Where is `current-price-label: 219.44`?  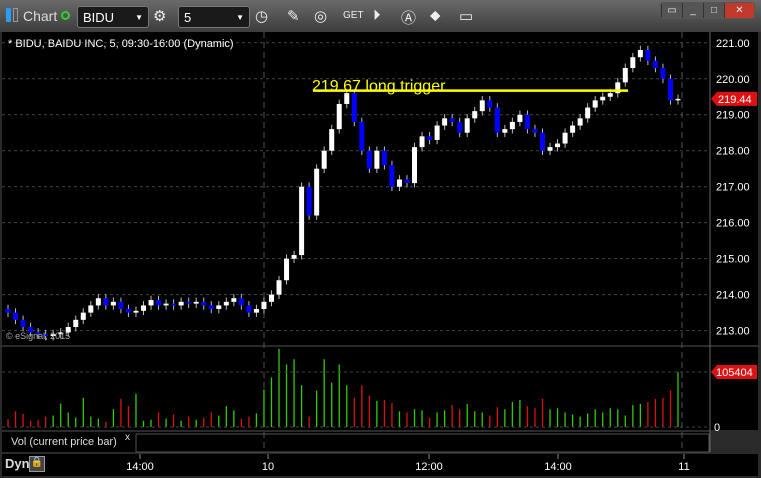 current-price-label: 219.44 is located at coordinates (735, 100).